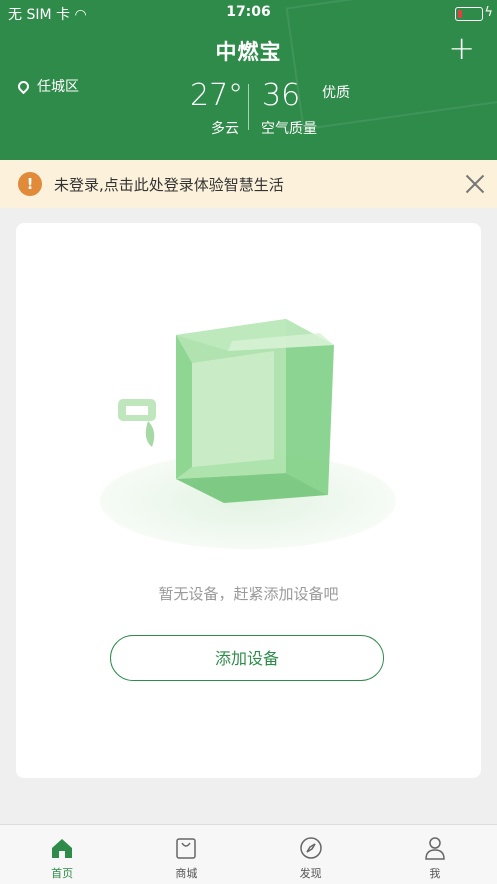  Describe the element at coordinates (30, 184) in the screenshot. I see `warning-icon: !` at that location.